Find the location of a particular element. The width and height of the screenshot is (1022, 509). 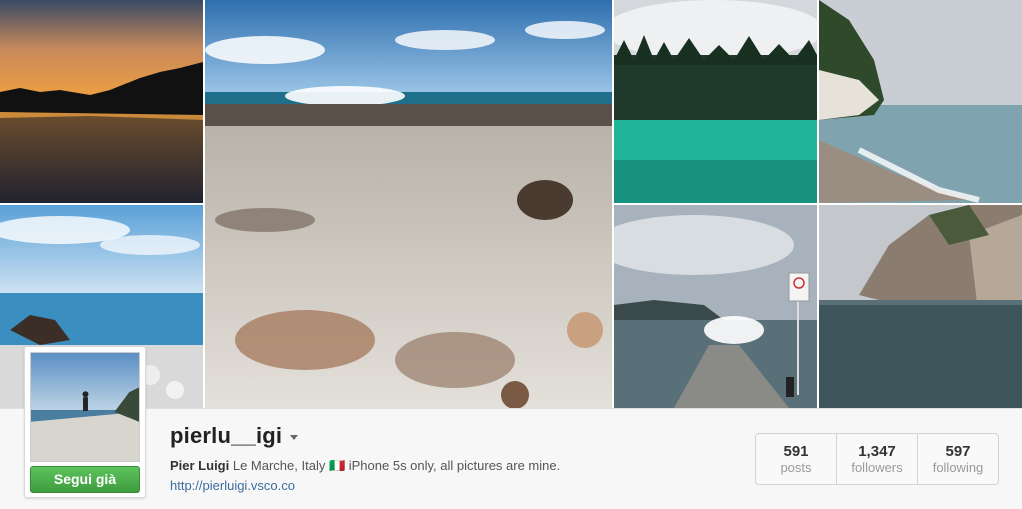

profile-stats: 591 posts 1,347 followers 597 following is located at coordinates (877, 459).